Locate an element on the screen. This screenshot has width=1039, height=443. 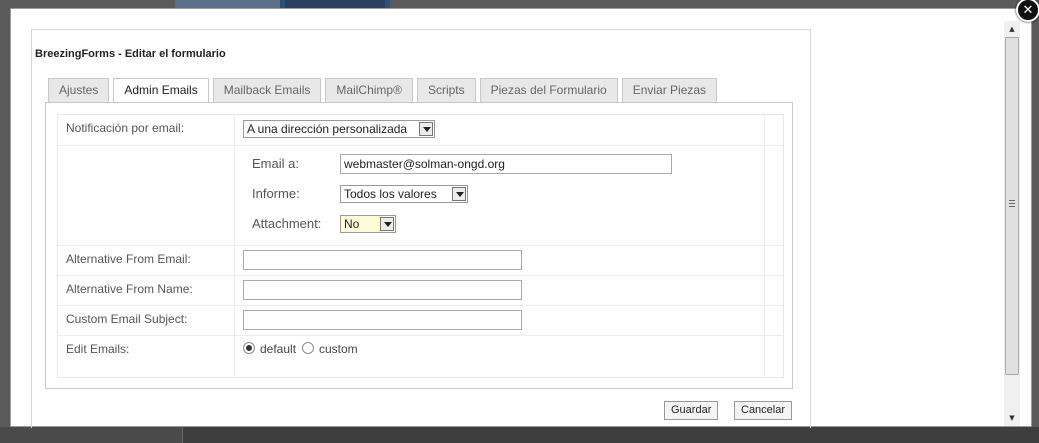
tab-enviar-piezas: Enviar Piezas is located at coordinates (669, 90).